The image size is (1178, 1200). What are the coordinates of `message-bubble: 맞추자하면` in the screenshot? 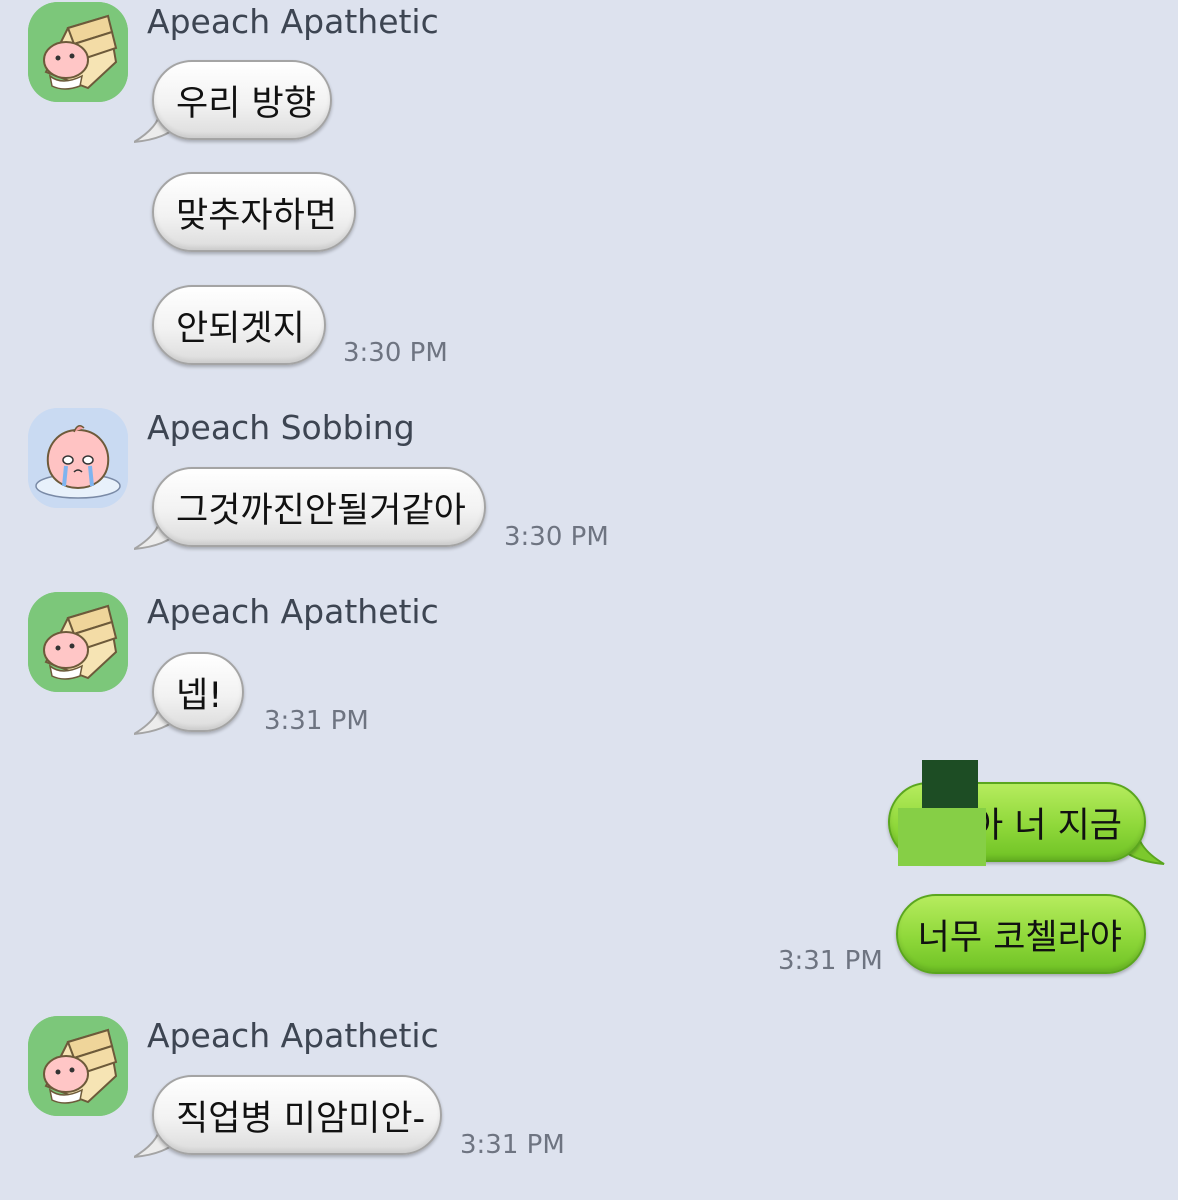 It's located at (254, 212).